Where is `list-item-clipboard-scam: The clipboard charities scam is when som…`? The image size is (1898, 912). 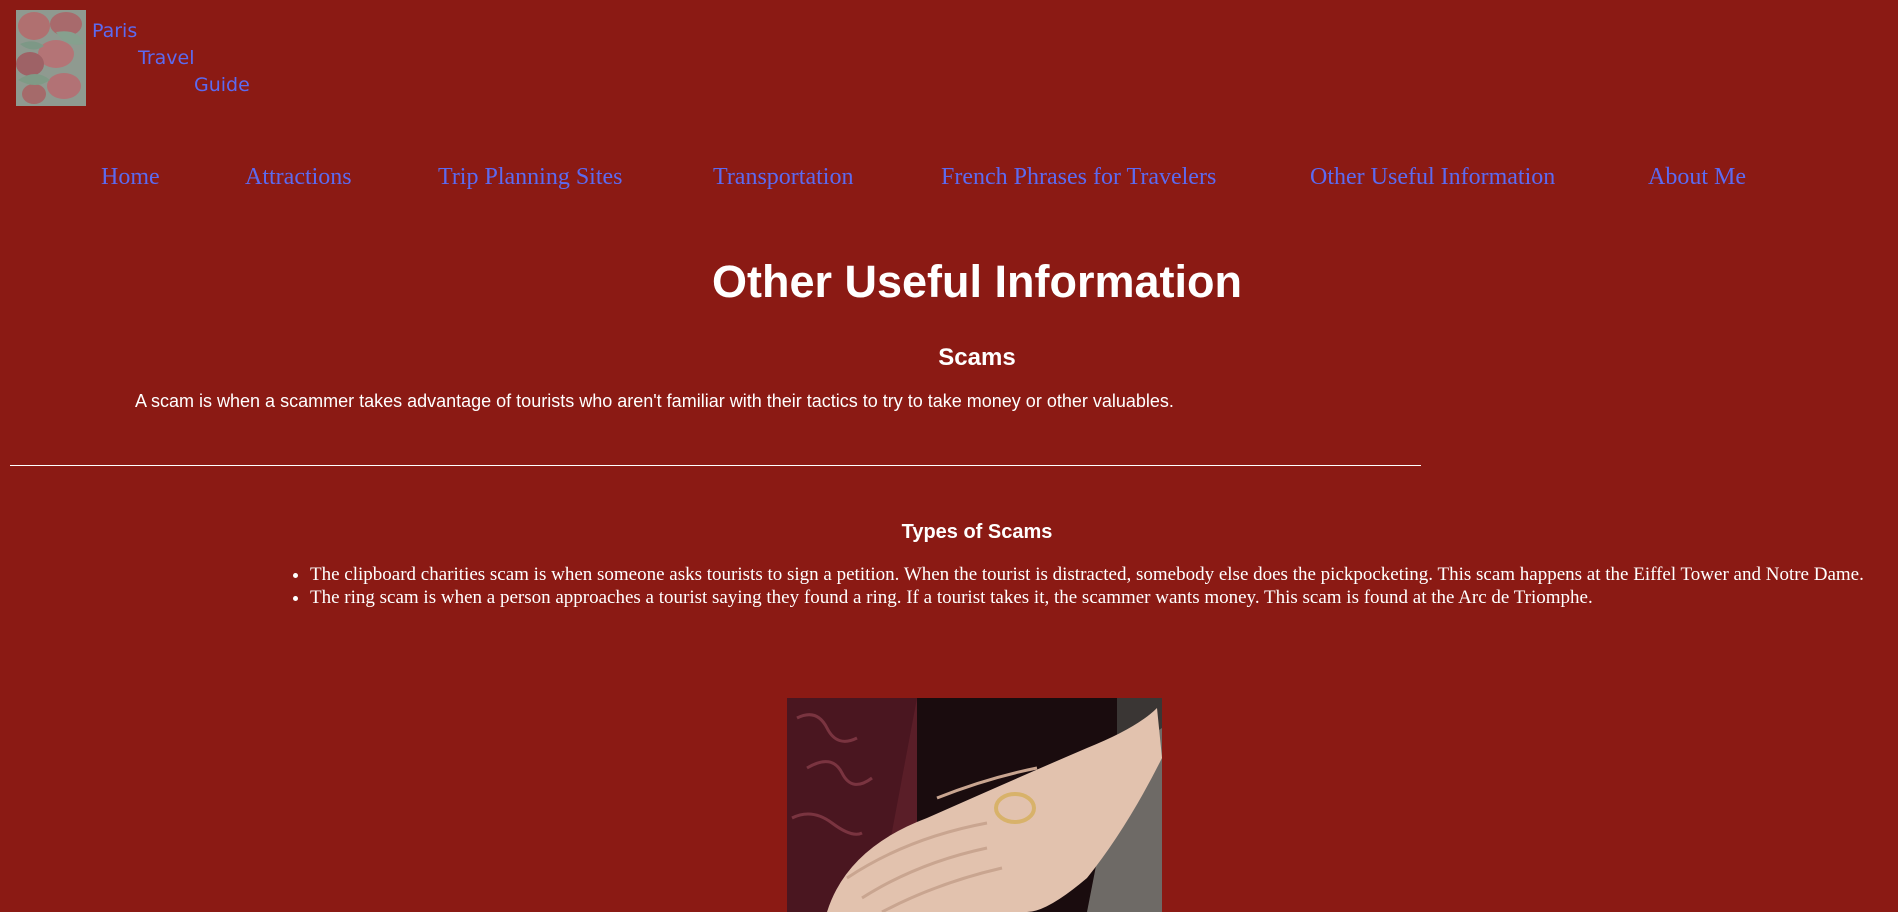
list-item-clipboard-scam: The clipboard charities scam is when som… is located at coordinates (1104, 574).